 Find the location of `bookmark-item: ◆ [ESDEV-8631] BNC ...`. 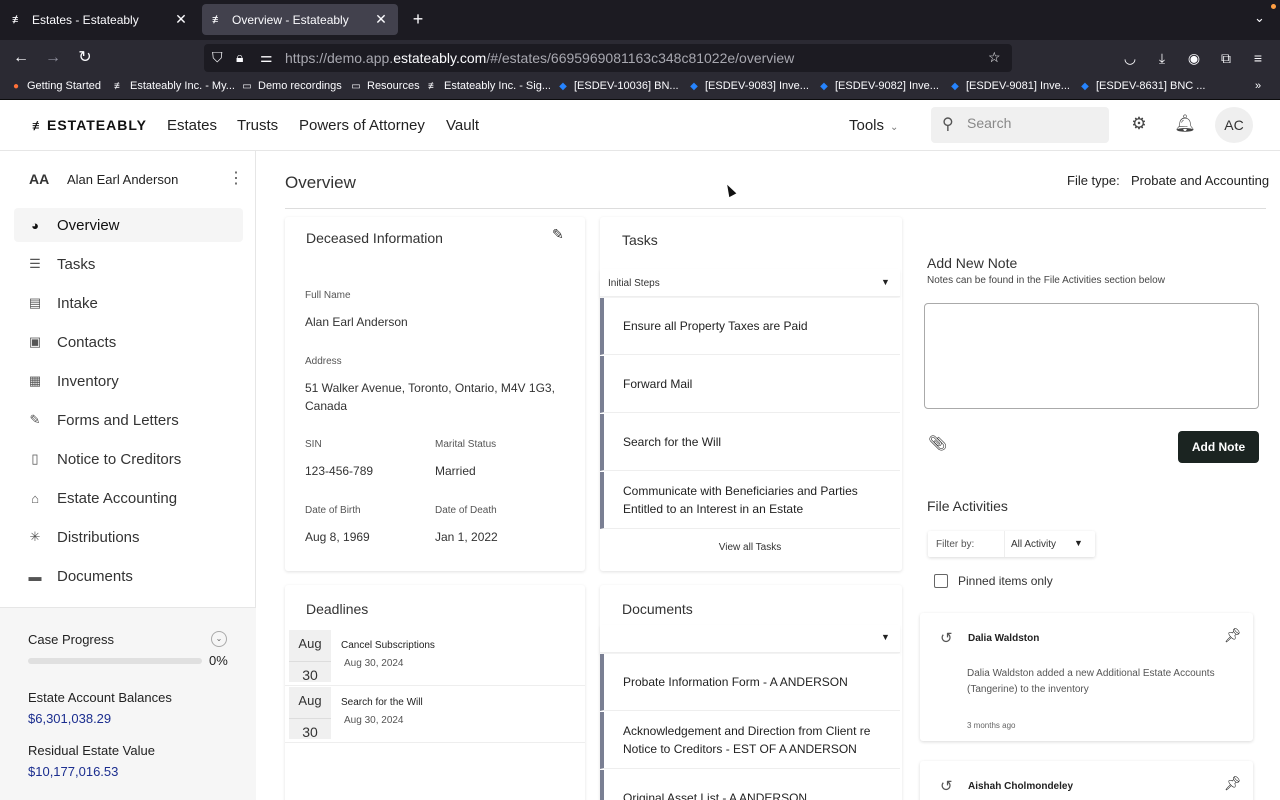

bookmark-item: ◆ [ESDEV-8631] BNC ... is located at coordinates (1142, 86).